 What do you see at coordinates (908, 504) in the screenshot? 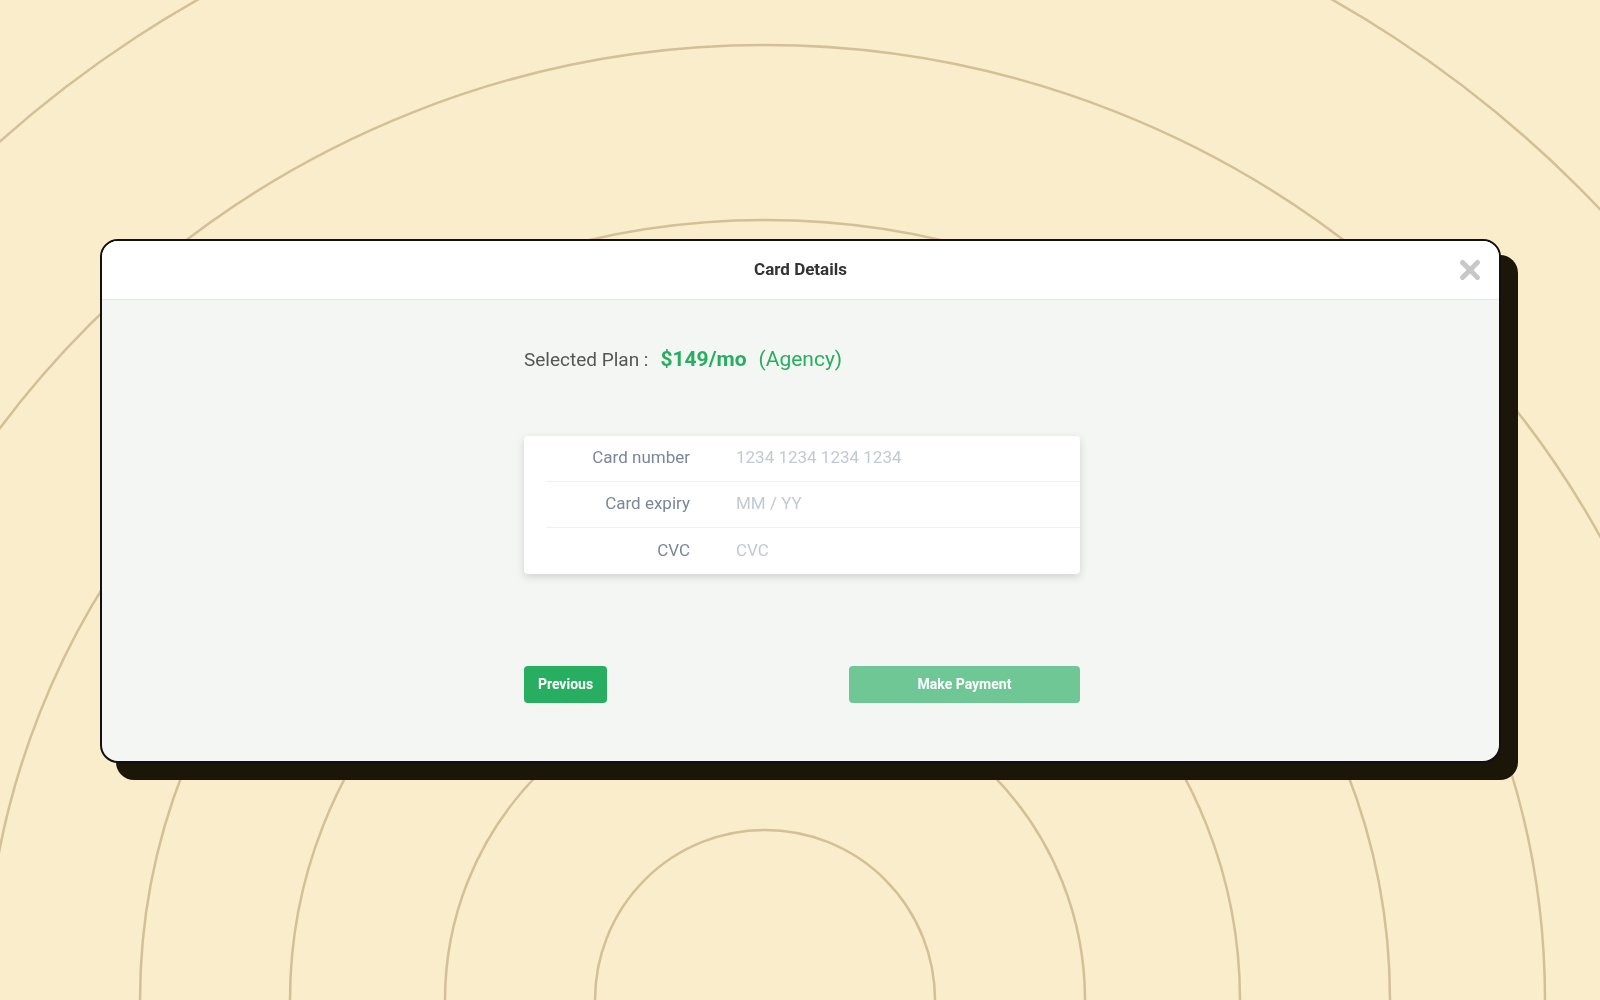
I see `input-field: MM / YY` at bounding box center [908, 504].